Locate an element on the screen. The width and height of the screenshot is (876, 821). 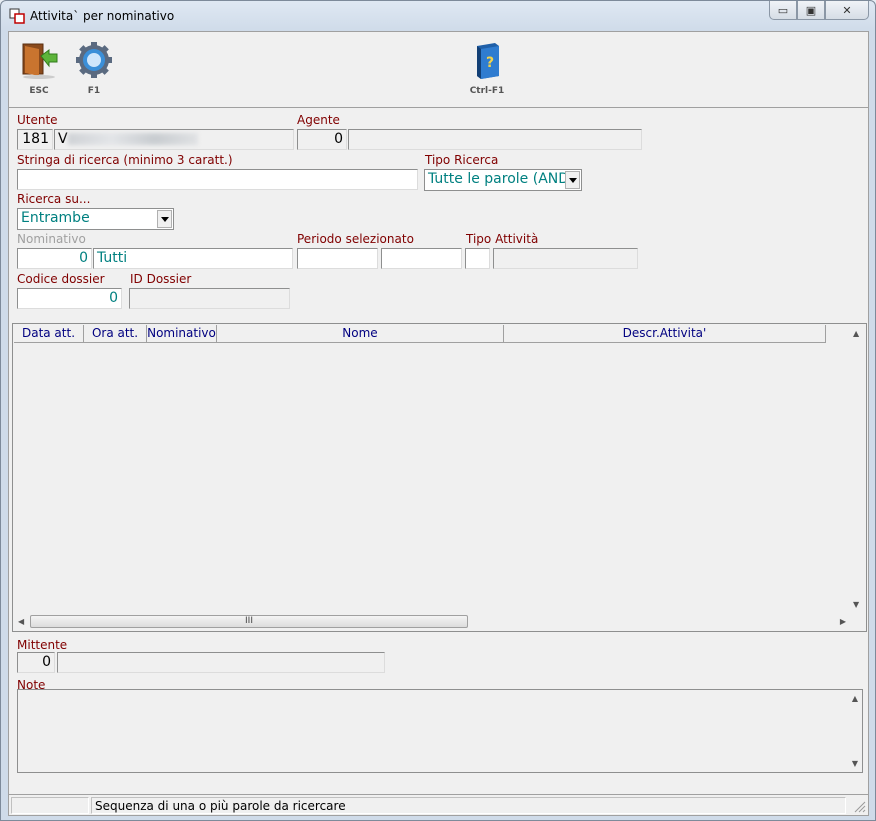
utente-name-field: V is located at coordinates (174, 139).